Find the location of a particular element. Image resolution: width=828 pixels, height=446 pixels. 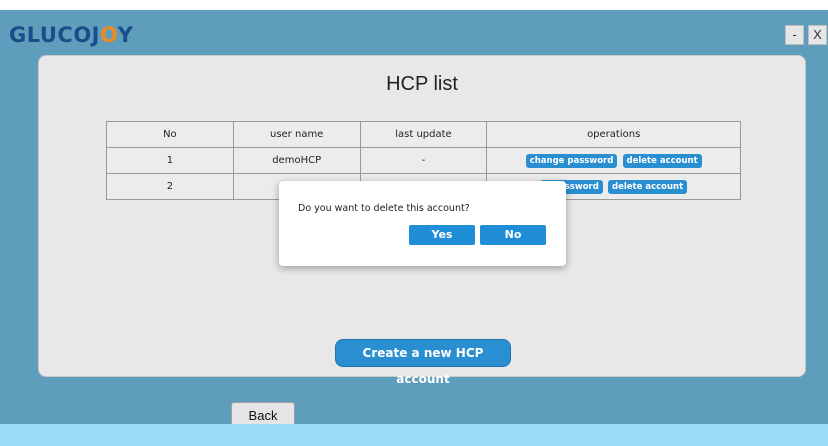

cell-no: 2 is located at coordinates (170, 186).